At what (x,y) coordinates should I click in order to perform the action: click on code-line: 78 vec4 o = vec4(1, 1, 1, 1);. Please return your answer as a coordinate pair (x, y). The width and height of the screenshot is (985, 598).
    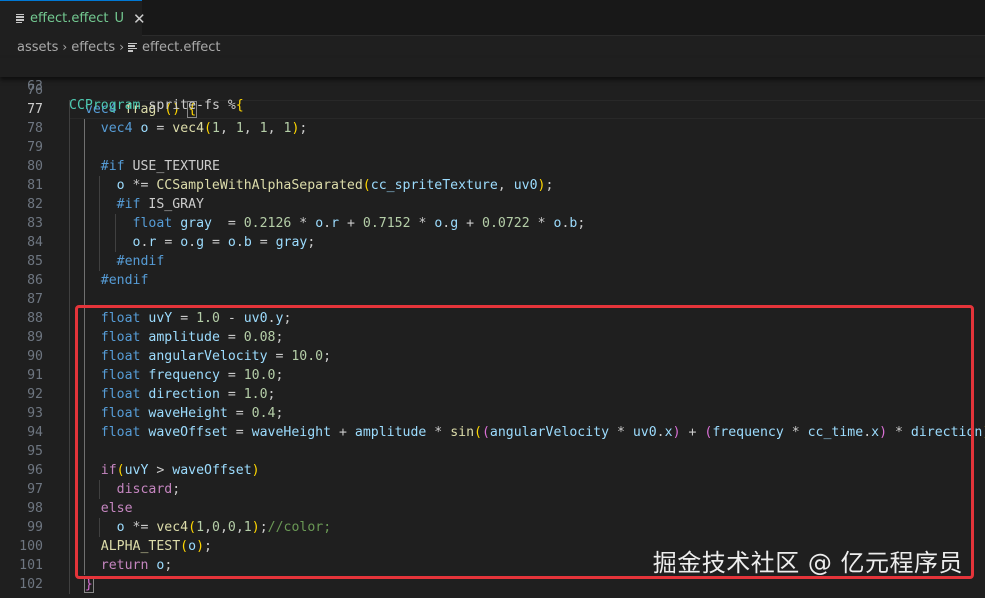
    Looking at the image, I should click on (492, 128).